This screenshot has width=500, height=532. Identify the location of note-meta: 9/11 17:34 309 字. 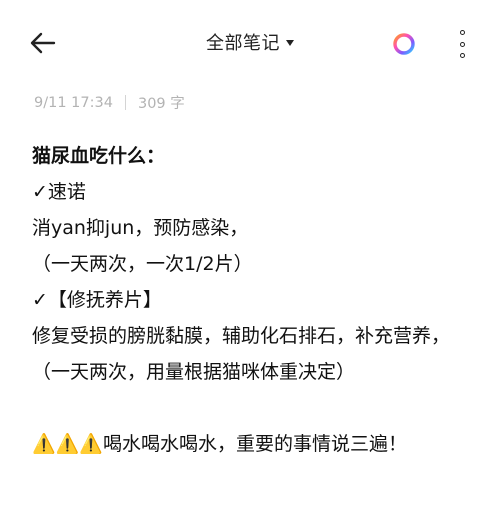
(109, 102).